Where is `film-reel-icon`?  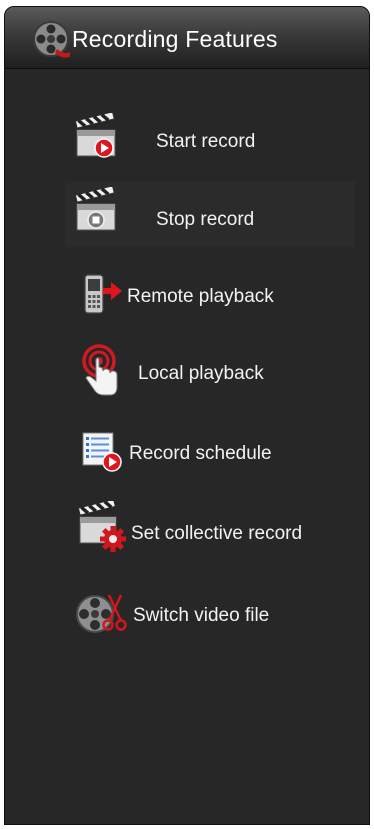 film-reel-icon is located at coordinates (51, 39).